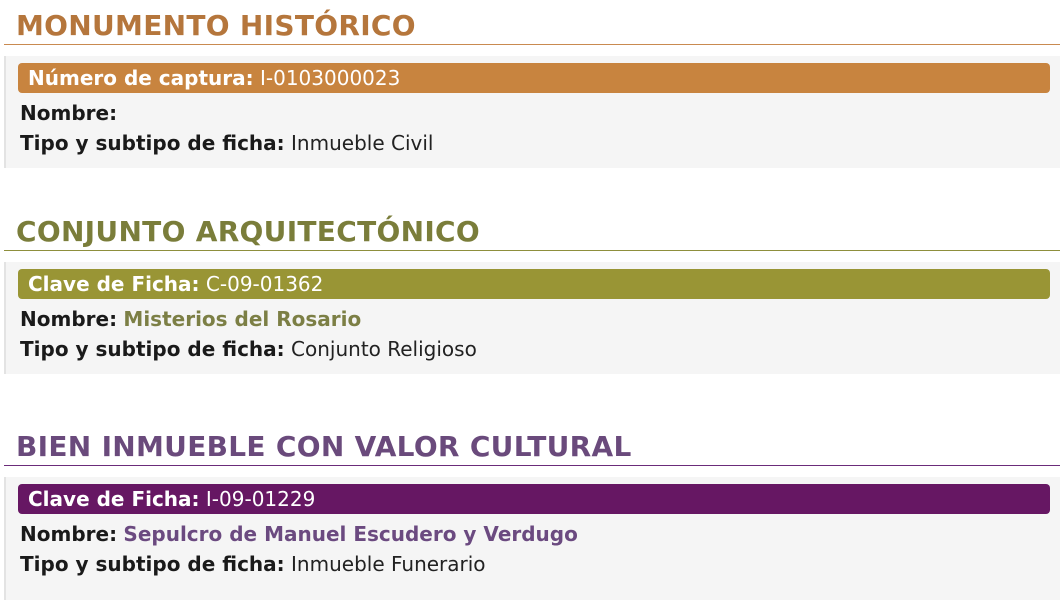  What do you see at coordinates (264, 284) in the screenshot?
I see `record-id-value: C-09-01362` at bounding box center [264, 284].